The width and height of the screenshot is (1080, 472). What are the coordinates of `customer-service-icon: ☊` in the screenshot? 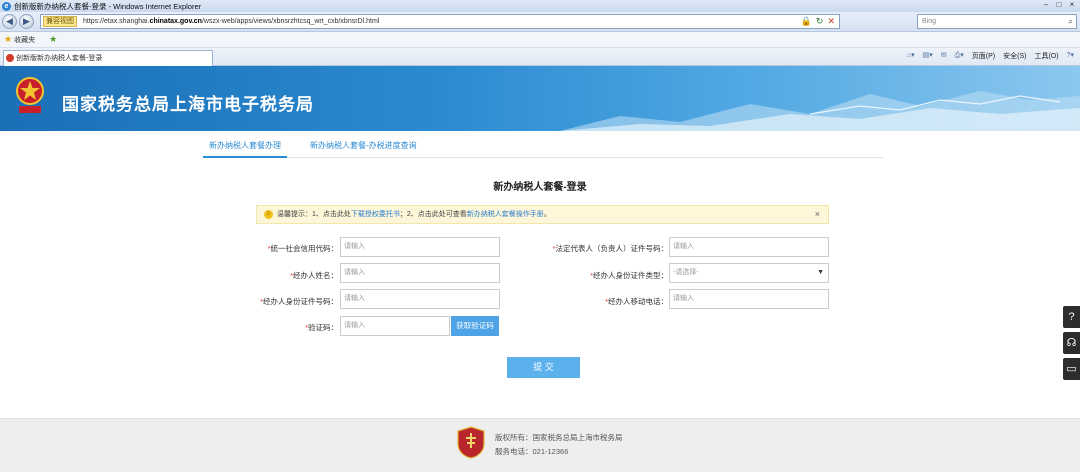 It's located at (1071, 343).